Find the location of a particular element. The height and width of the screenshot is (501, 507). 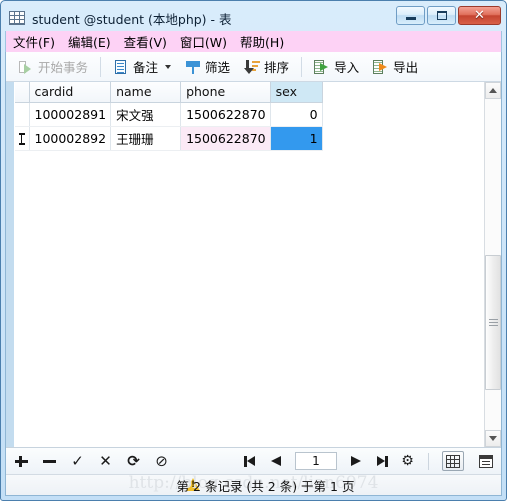

export-button: 导出 is located at coordinates (395, 67).